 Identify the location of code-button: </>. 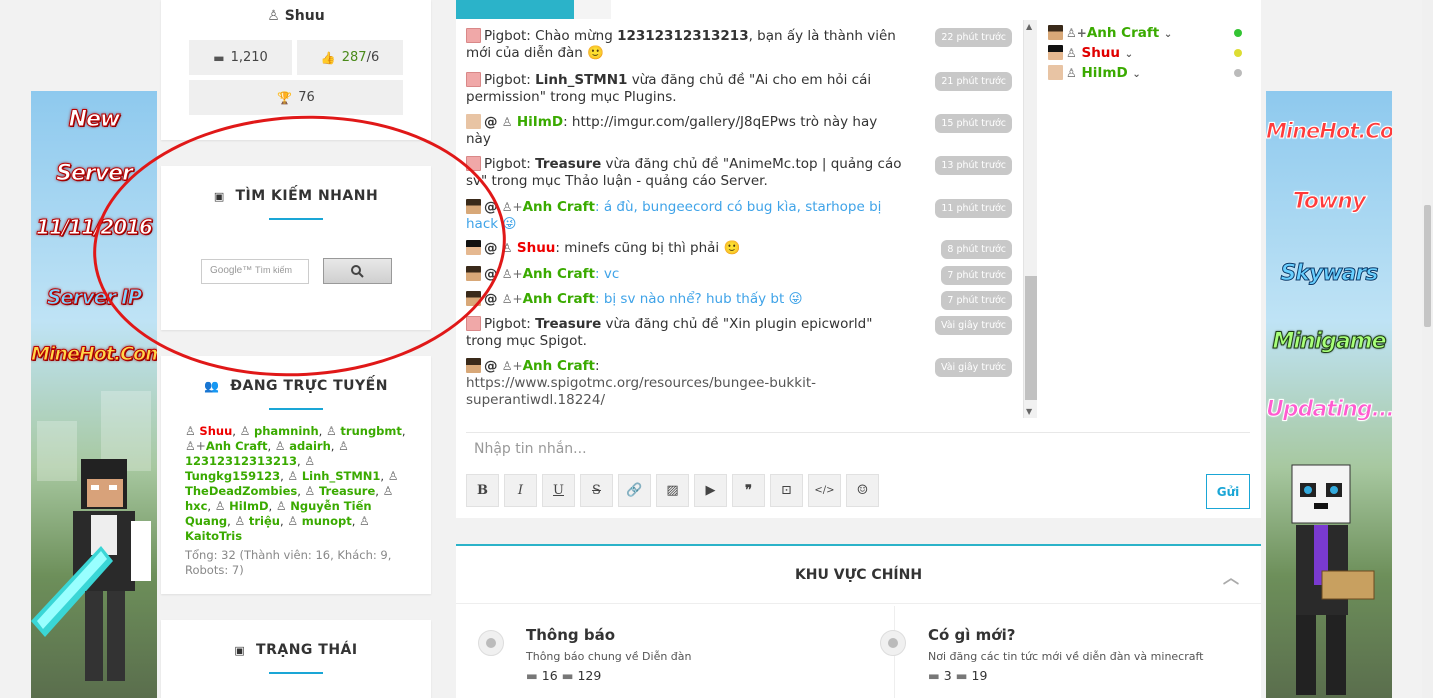
(824, 490).